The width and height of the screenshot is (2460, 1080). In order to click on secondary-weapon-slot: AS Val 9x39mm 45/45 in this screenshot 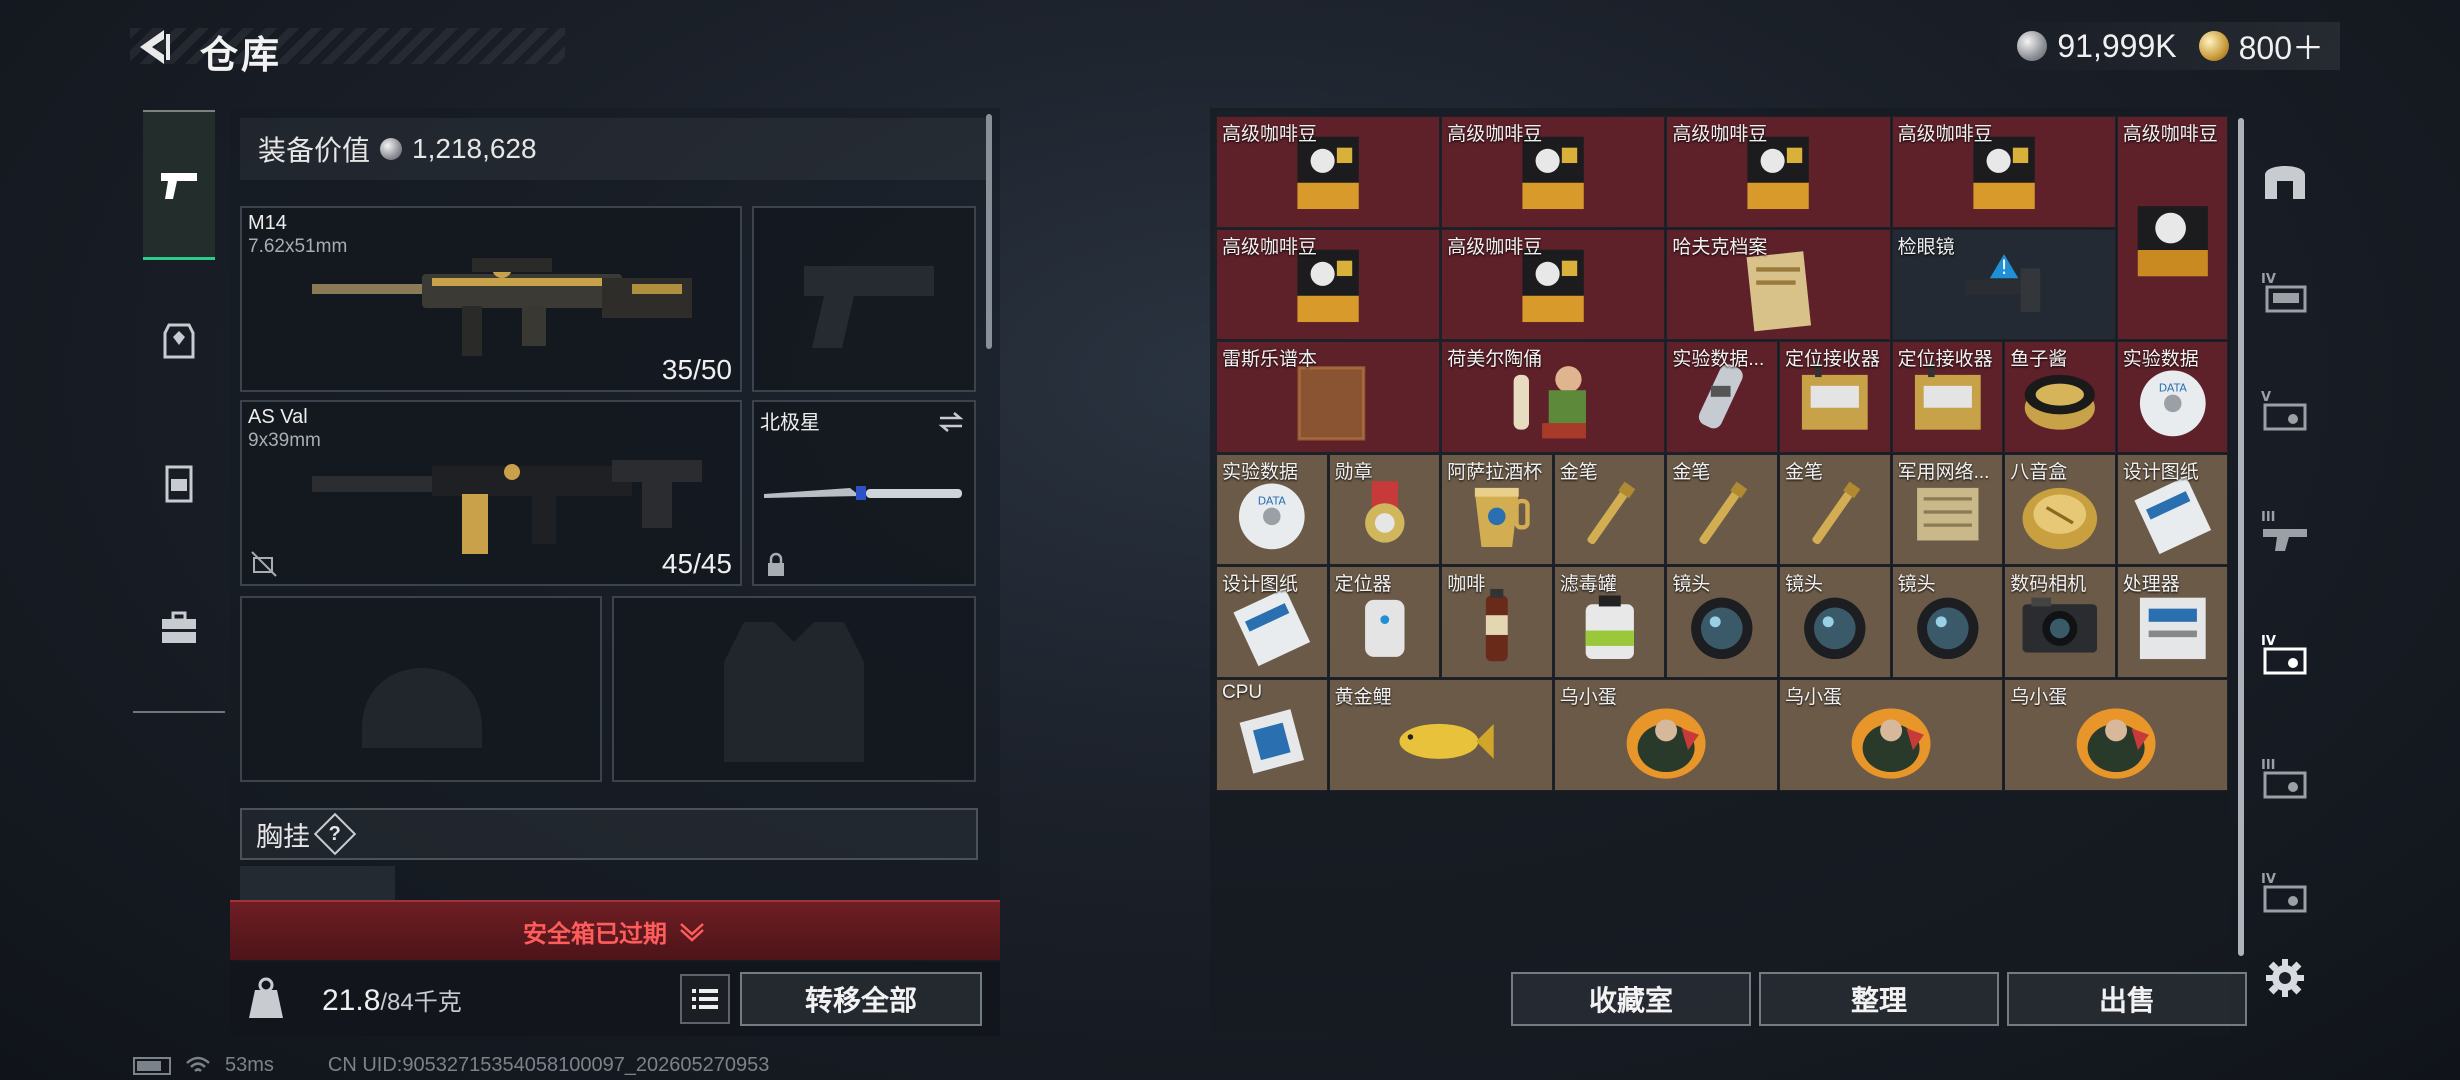, I will do `click(491, 493)`.